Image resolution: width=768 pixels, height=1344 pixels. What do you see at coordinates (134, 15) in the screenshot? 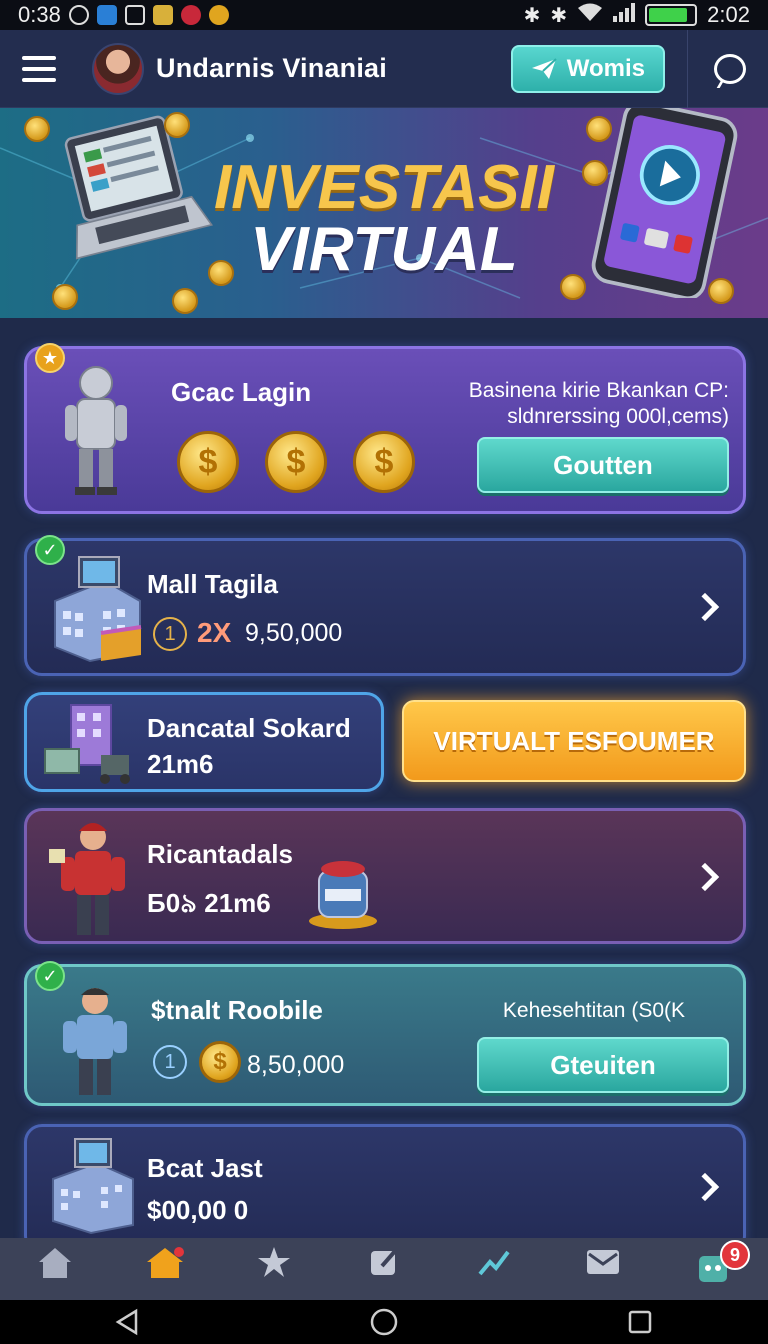
I see `image-notification-icon` at bounding box center [134, 15].